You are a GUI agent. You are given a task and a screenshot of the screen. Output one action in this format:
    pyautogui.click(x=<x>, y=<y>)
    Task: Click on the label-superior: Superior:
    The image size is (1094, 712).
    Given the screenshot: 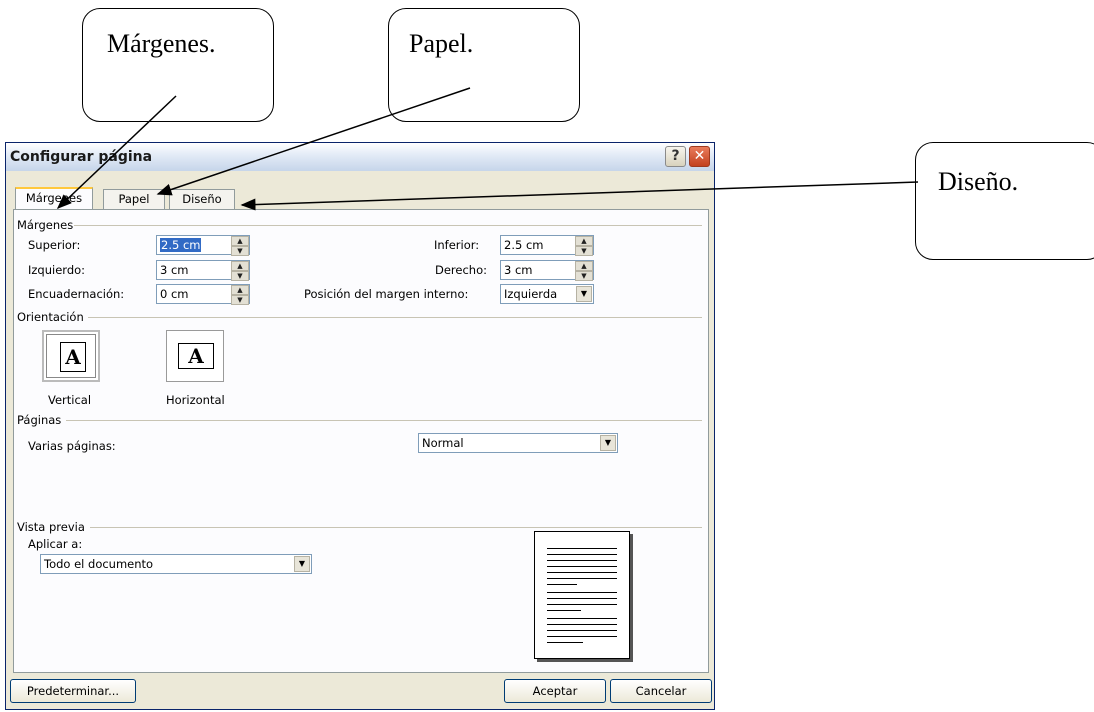 What is the action you would take?
    pyautogui.click(x=54, y=245)
    